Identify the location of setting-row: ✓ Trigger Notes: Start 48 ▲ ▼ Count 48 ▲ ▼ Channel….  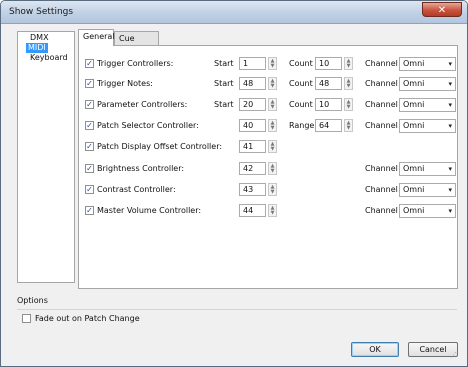
(268, 84).